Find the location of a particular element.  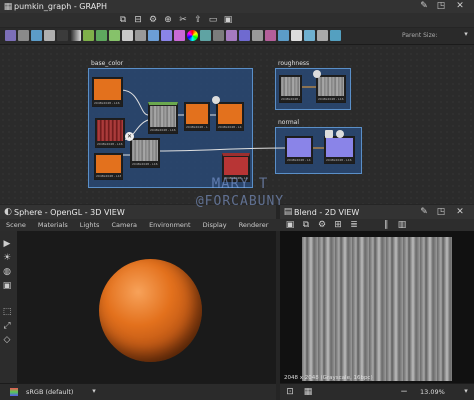

node-orange-small: 2048x2048 - L16 is located at coordinates (108, 166).